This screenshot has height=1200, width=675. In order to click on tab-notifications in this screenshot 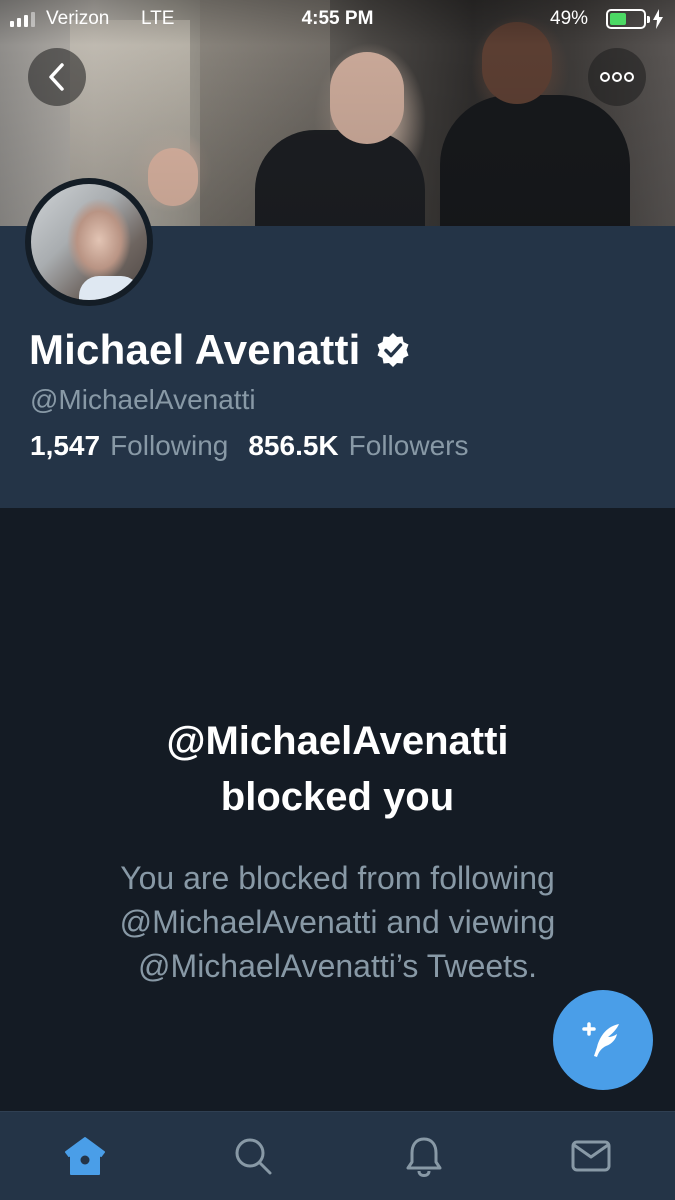, I will do `click(424, 1156)`.